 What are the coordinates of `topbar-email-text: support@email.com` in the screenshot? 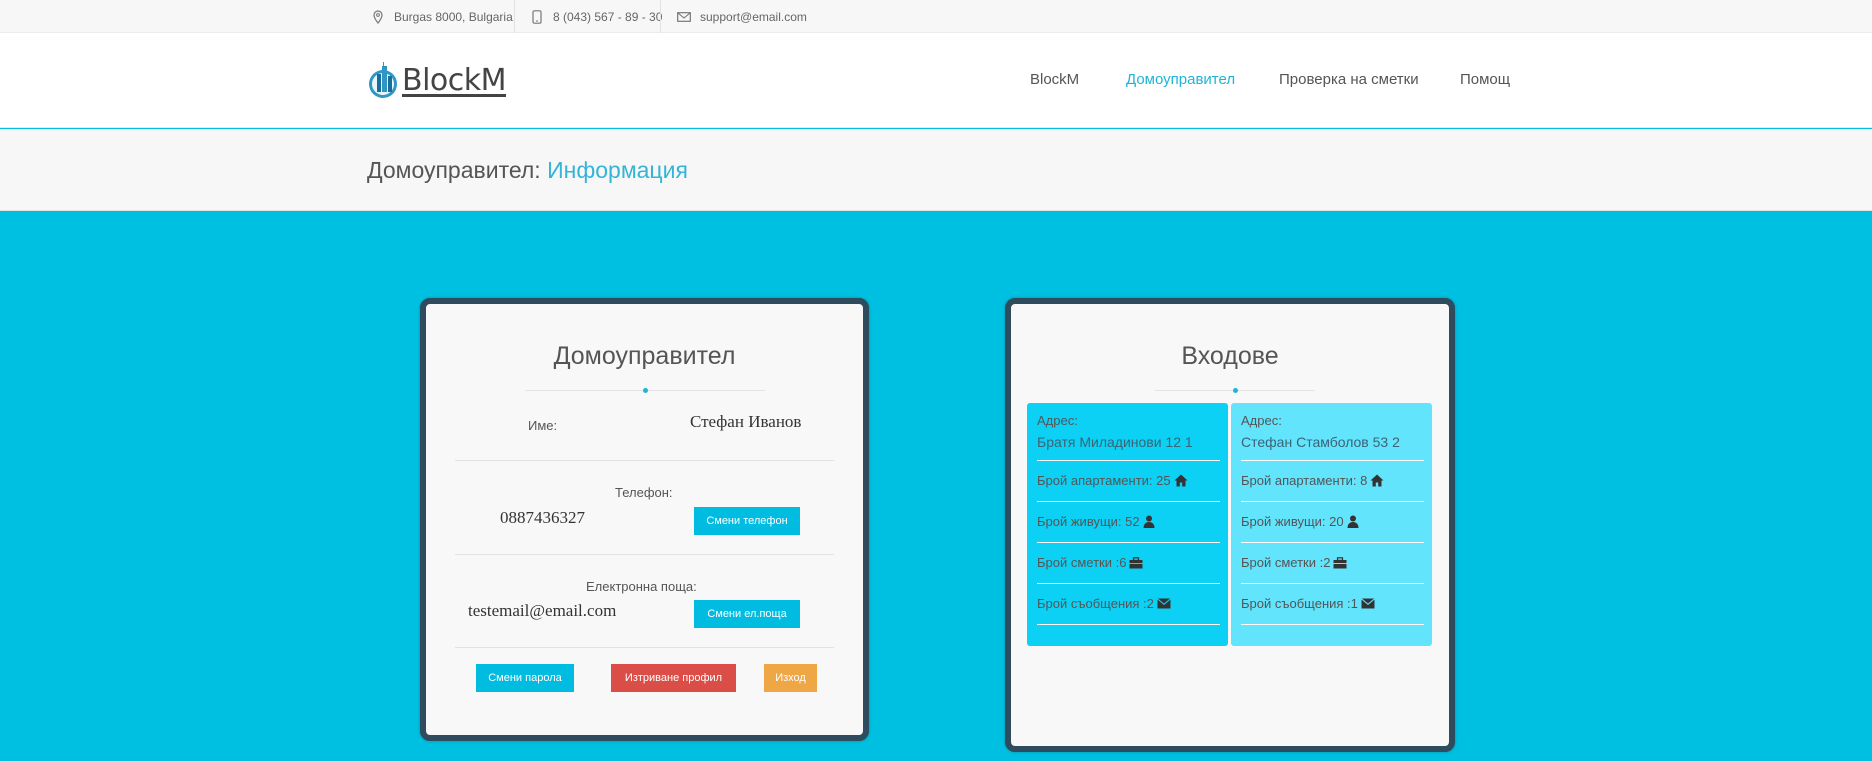 It's located at (753, 17).